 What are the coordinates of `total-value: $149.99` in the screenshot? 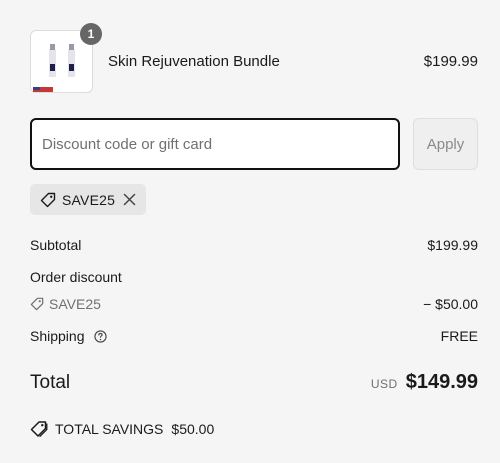 It's located at (441, 382).